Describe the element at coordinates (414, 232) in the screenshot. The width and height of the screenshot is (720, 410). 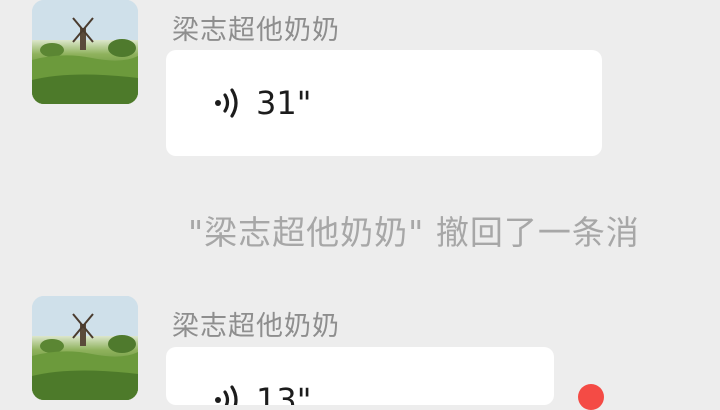
I see `recall-notice: "梁志超他奶奶" 撤回了一条消` at that location.